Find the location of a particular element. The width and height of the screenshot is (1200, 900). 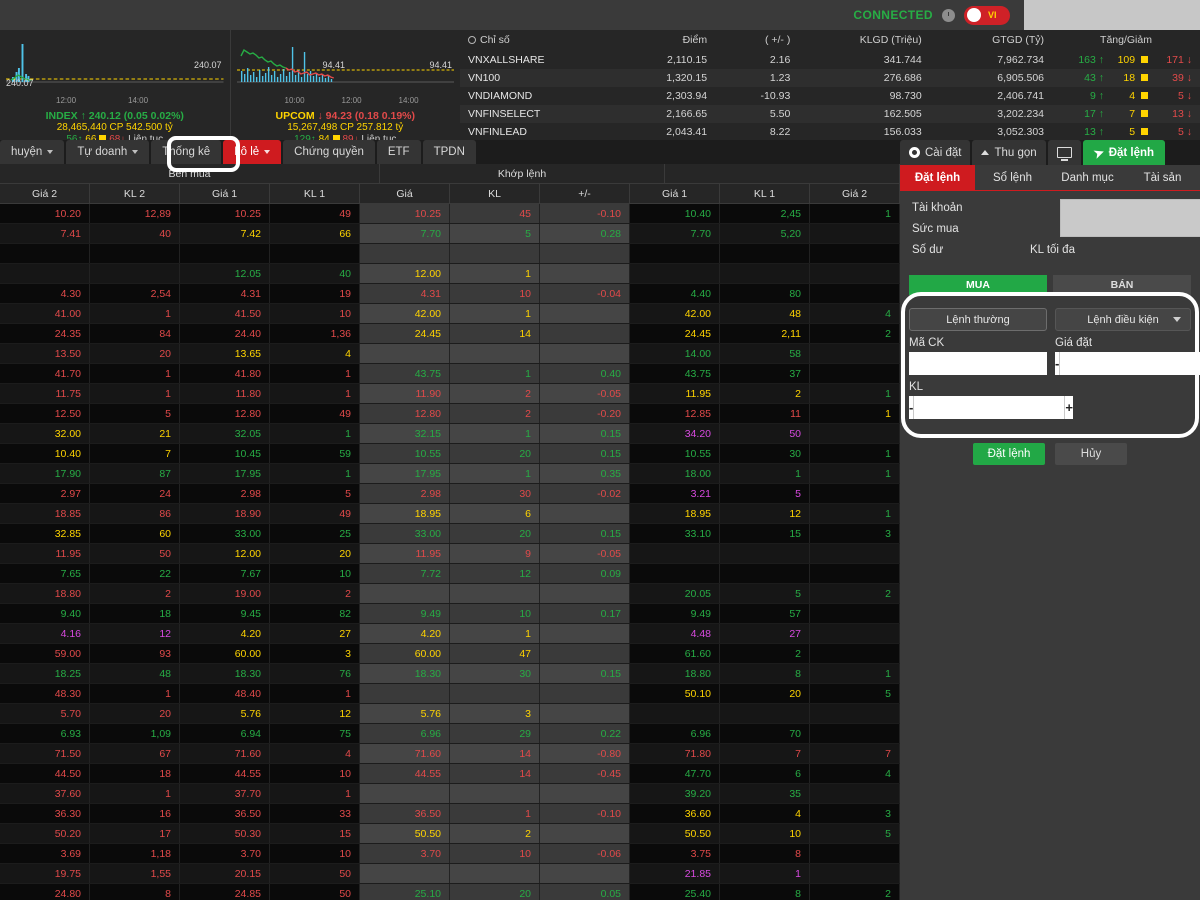

account-select-dropdown is located at coordinates (1130, 218).